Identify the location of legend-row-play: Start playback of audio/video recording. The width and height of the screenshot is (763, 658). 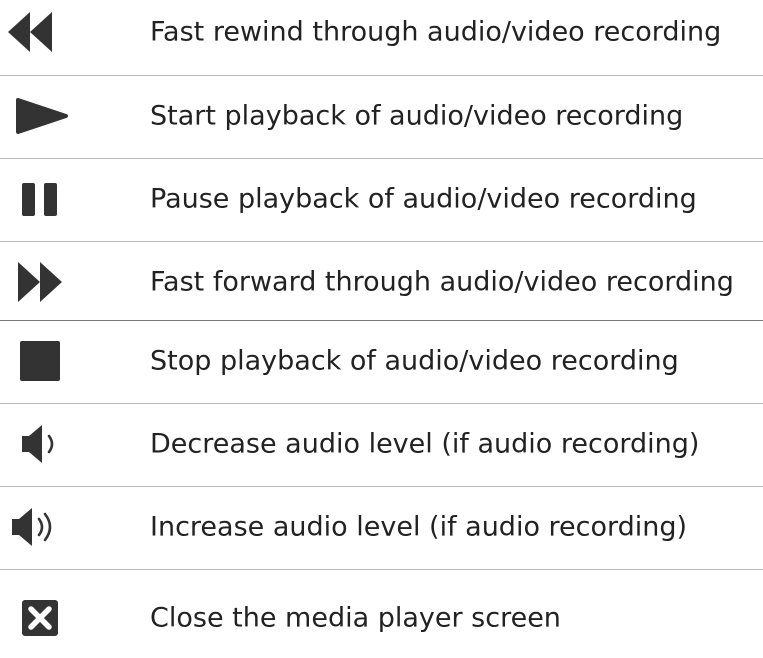
(381, 116).